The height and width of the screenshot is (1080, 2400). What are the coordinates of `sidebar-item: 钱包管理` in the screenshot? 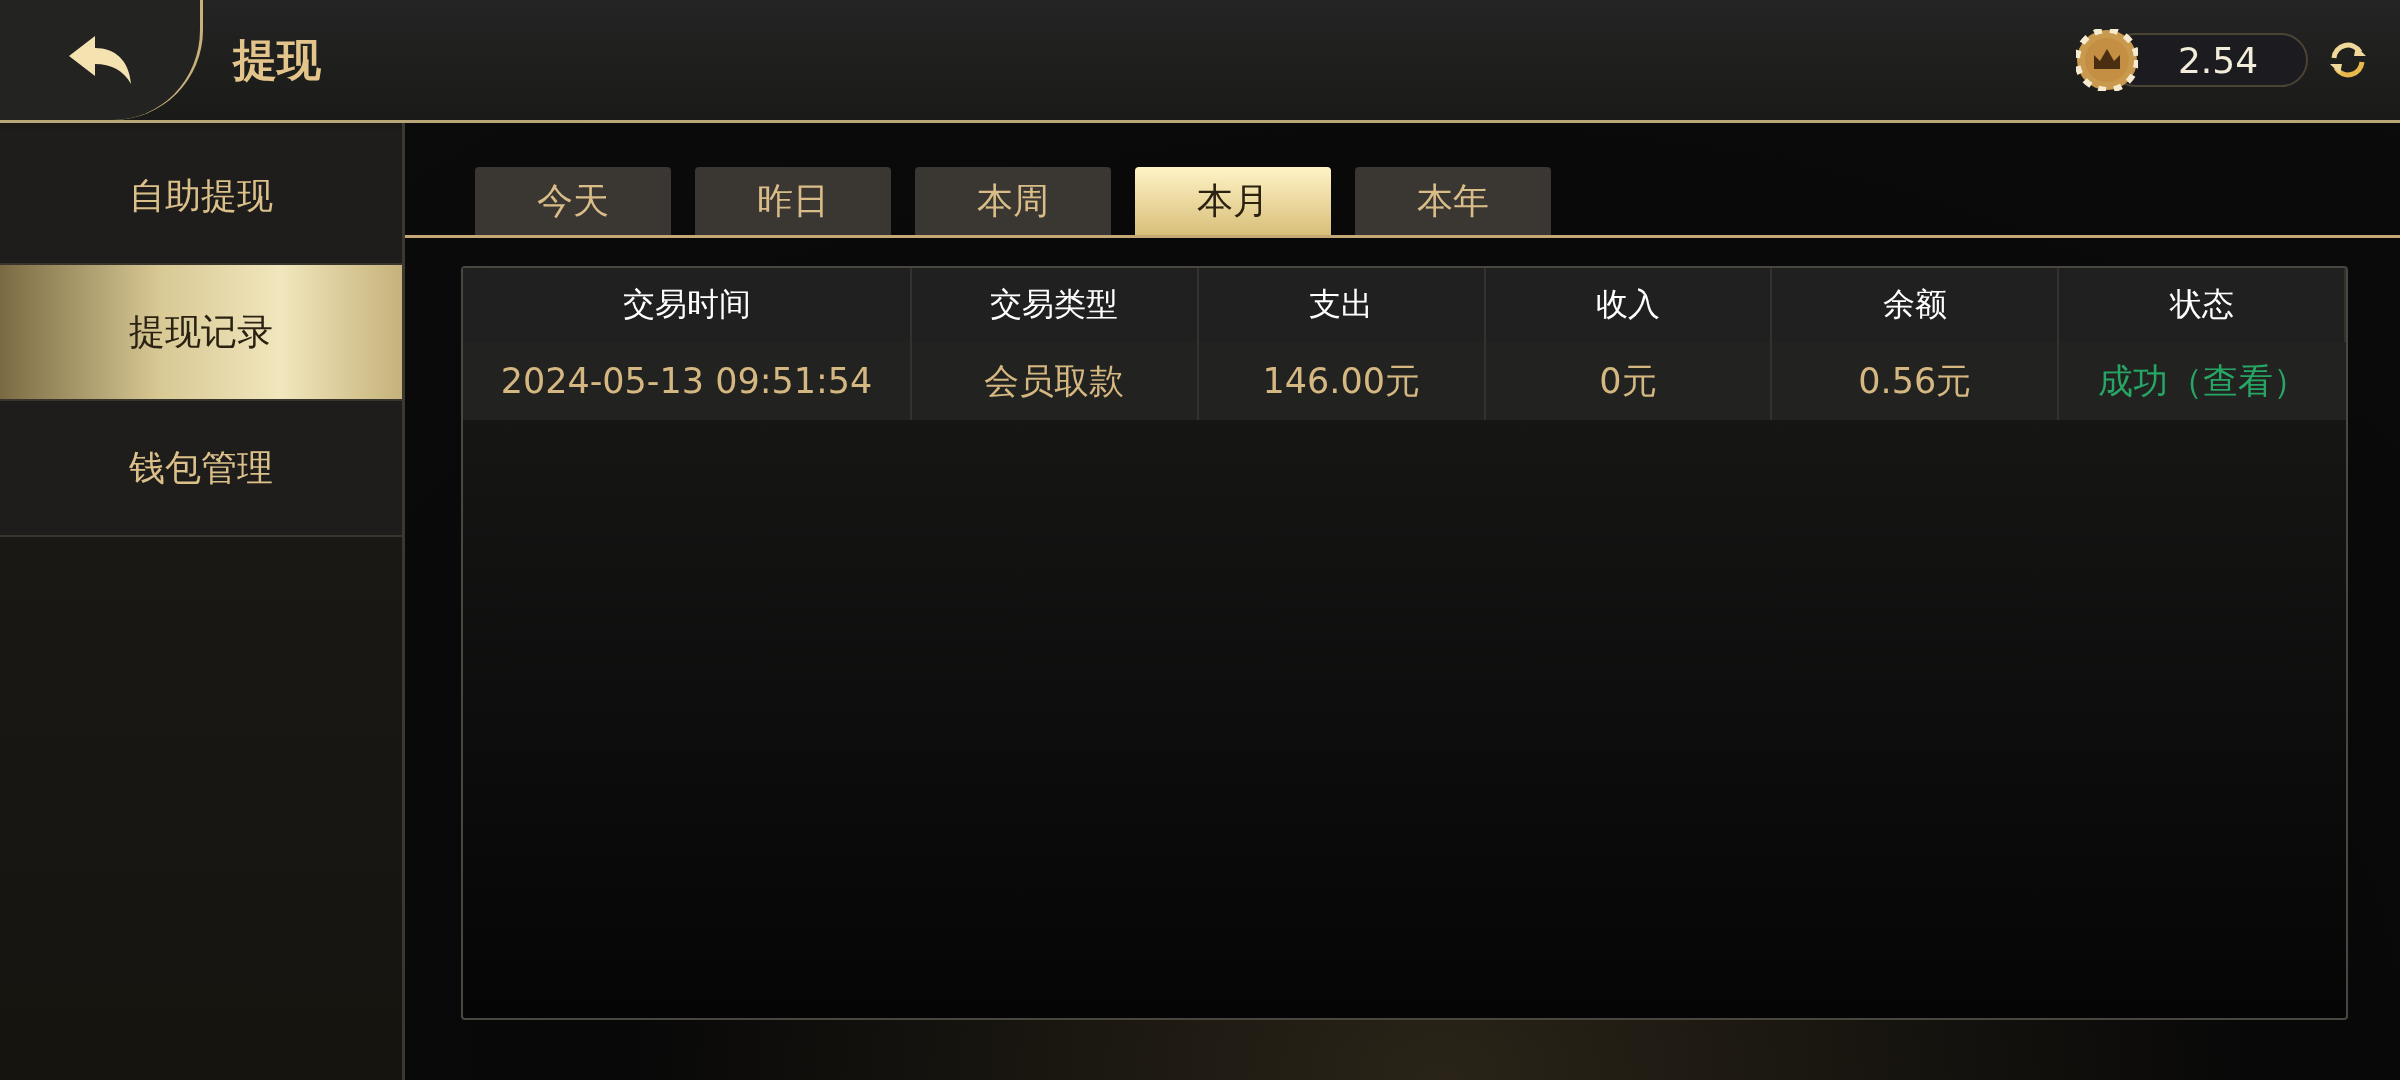 It's located at (201, 469).